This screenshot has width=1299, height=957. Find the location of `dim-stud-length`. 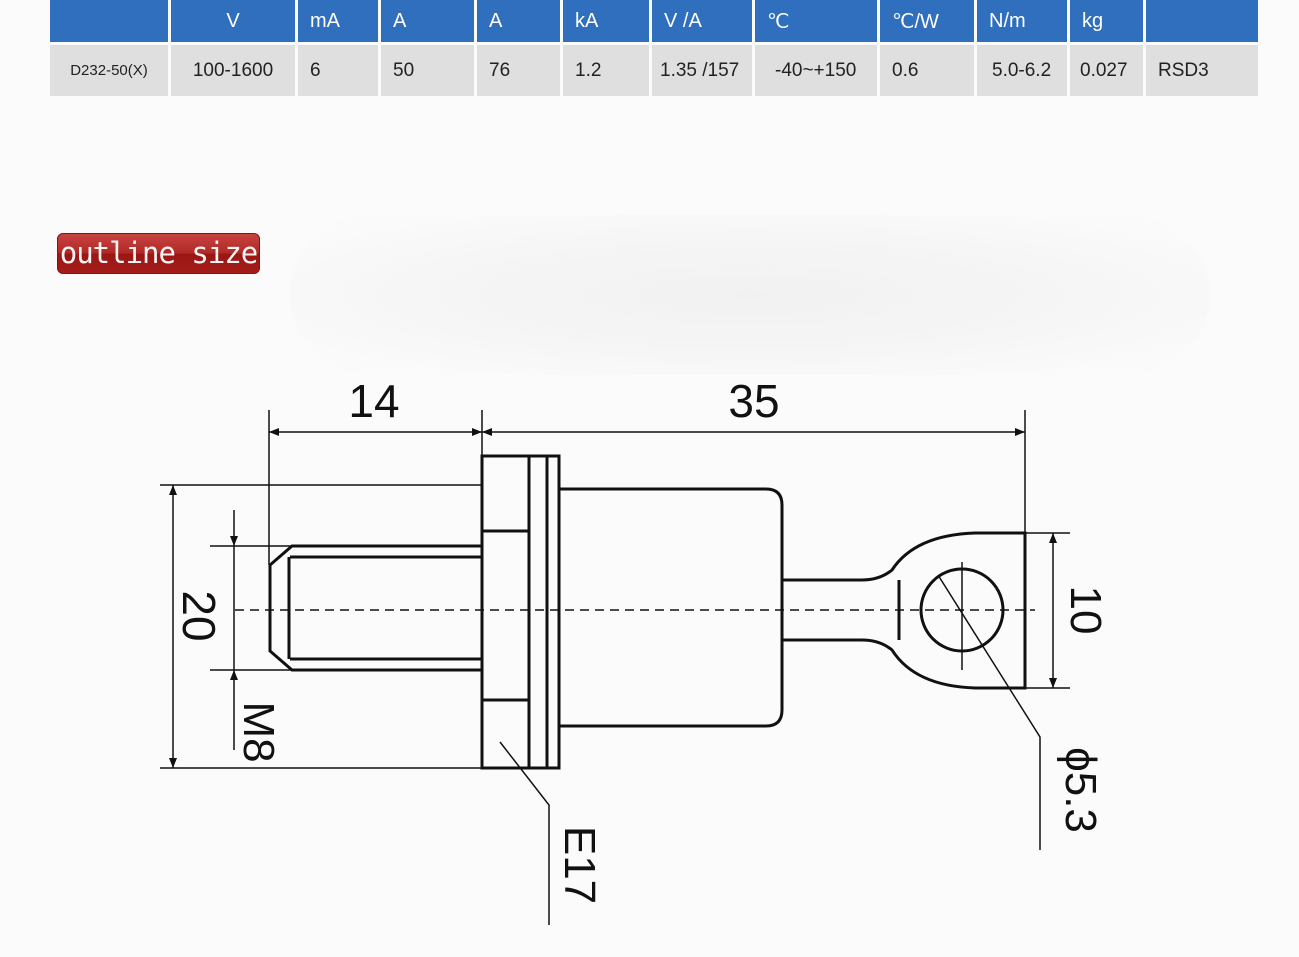

dim-stud-length is located at coordinates (375, 487).